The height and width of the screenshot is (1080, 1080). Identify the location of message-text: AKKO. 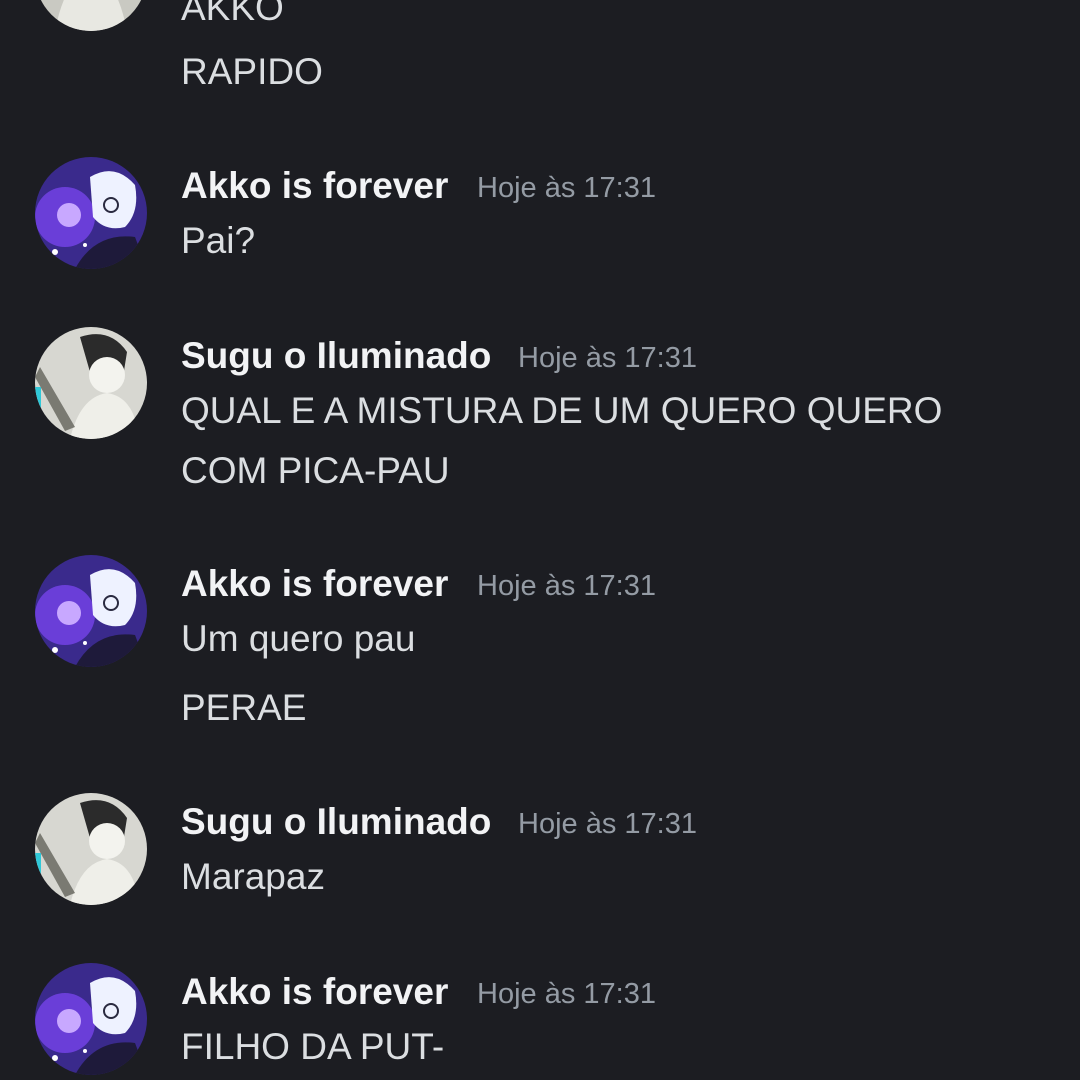
(232, 14).